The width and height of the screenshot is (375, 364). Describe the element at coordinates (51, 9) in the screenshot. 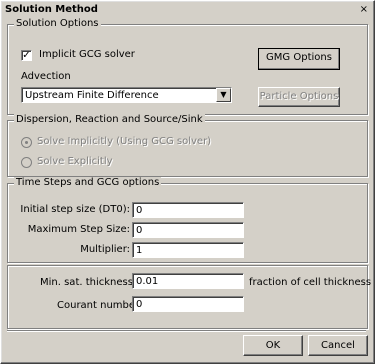

I see `dialog-title: Solution Method` at that location.